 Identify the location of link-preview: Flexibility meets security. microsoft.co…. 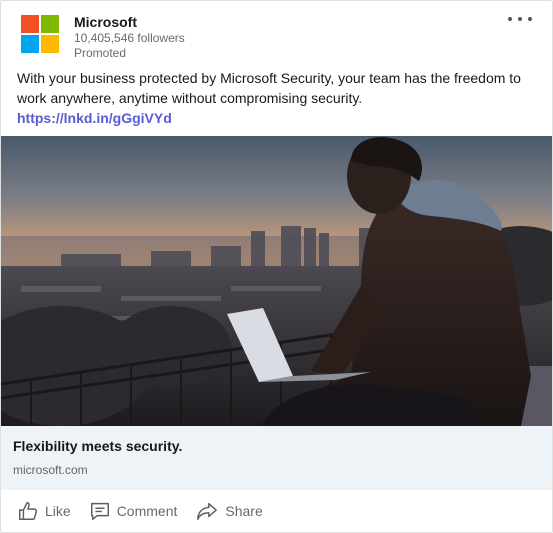
(276, 458).